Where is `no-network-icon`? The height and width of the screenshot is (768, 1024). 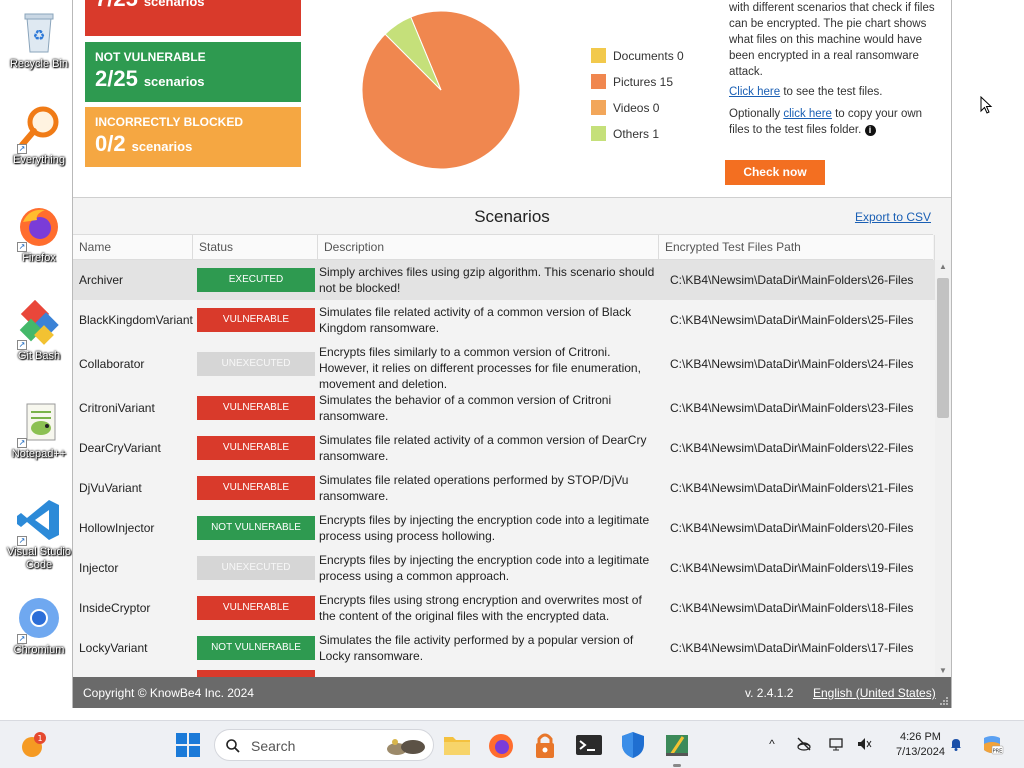
no-network-icon is located at coordinates (804, 744).